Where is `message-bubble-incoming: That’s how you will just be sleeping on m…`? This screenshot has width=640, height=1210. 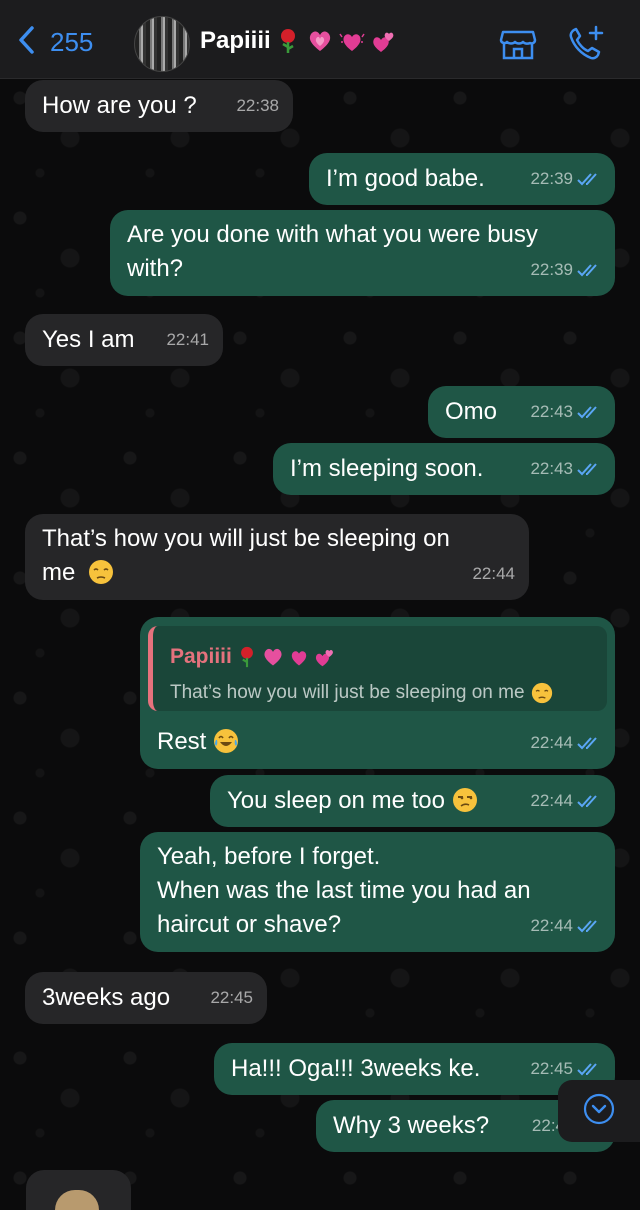 message-bubble-incoming: That’s how you will just be sleeping on m… is located at coordinates (277, 557).